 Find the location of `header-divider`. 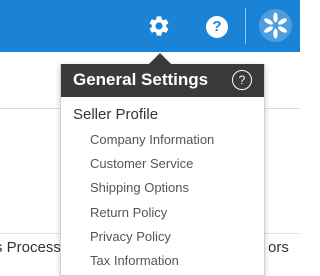

header-divider is located at coordinates (245, 26).